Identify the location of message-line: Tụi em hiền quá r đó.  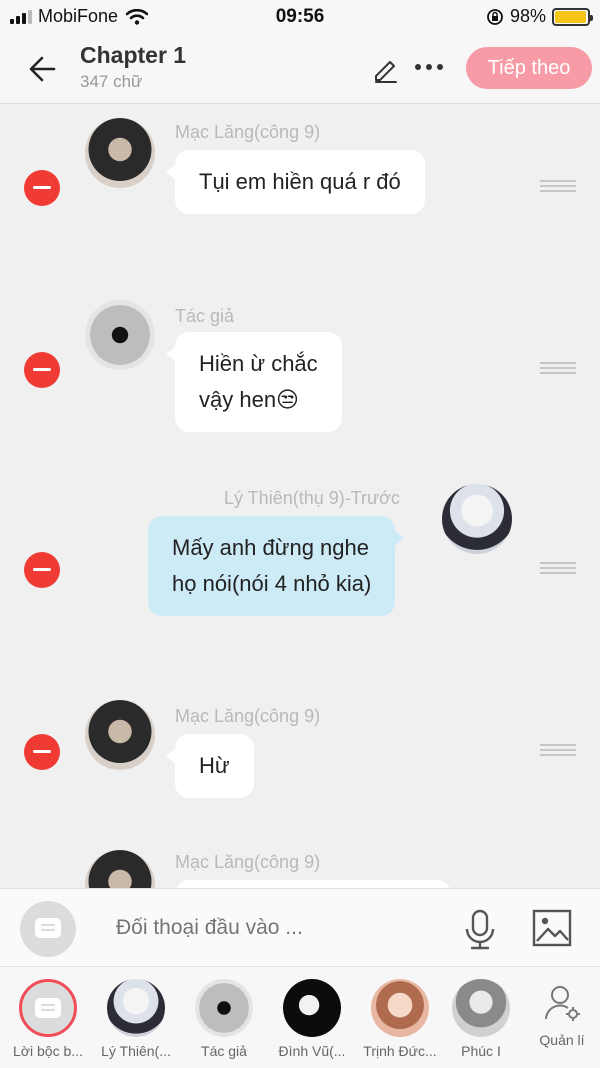
(300, 181).